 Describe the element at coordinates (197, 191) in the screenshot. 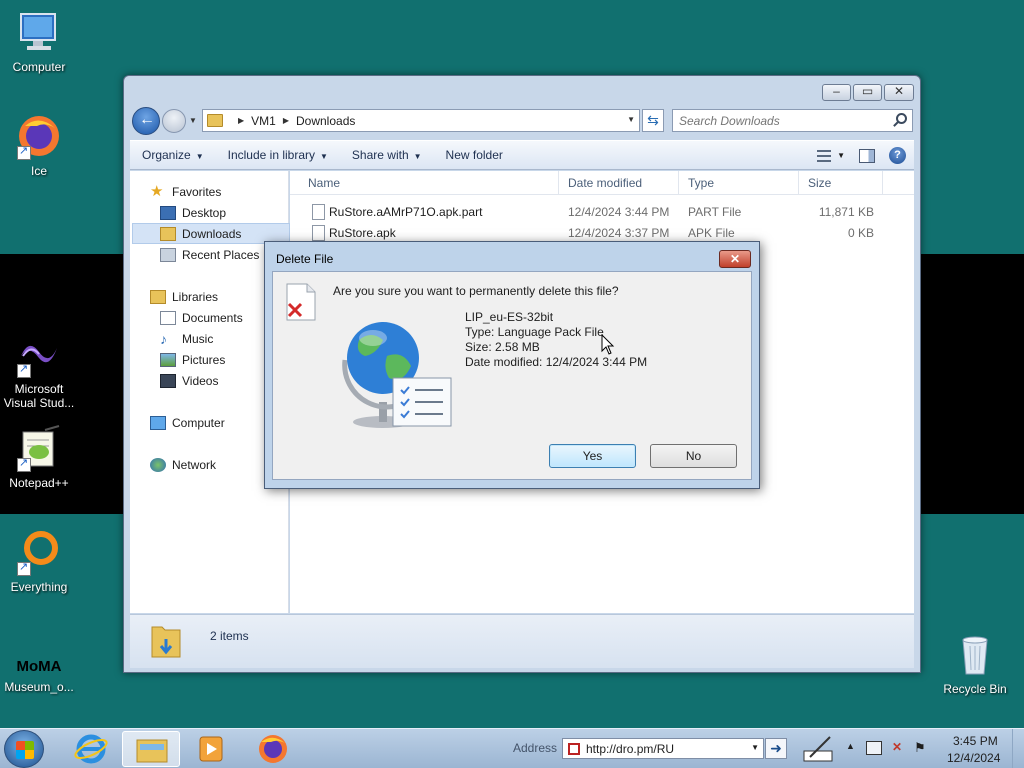

I see `nav-label: Favorites` at that location.